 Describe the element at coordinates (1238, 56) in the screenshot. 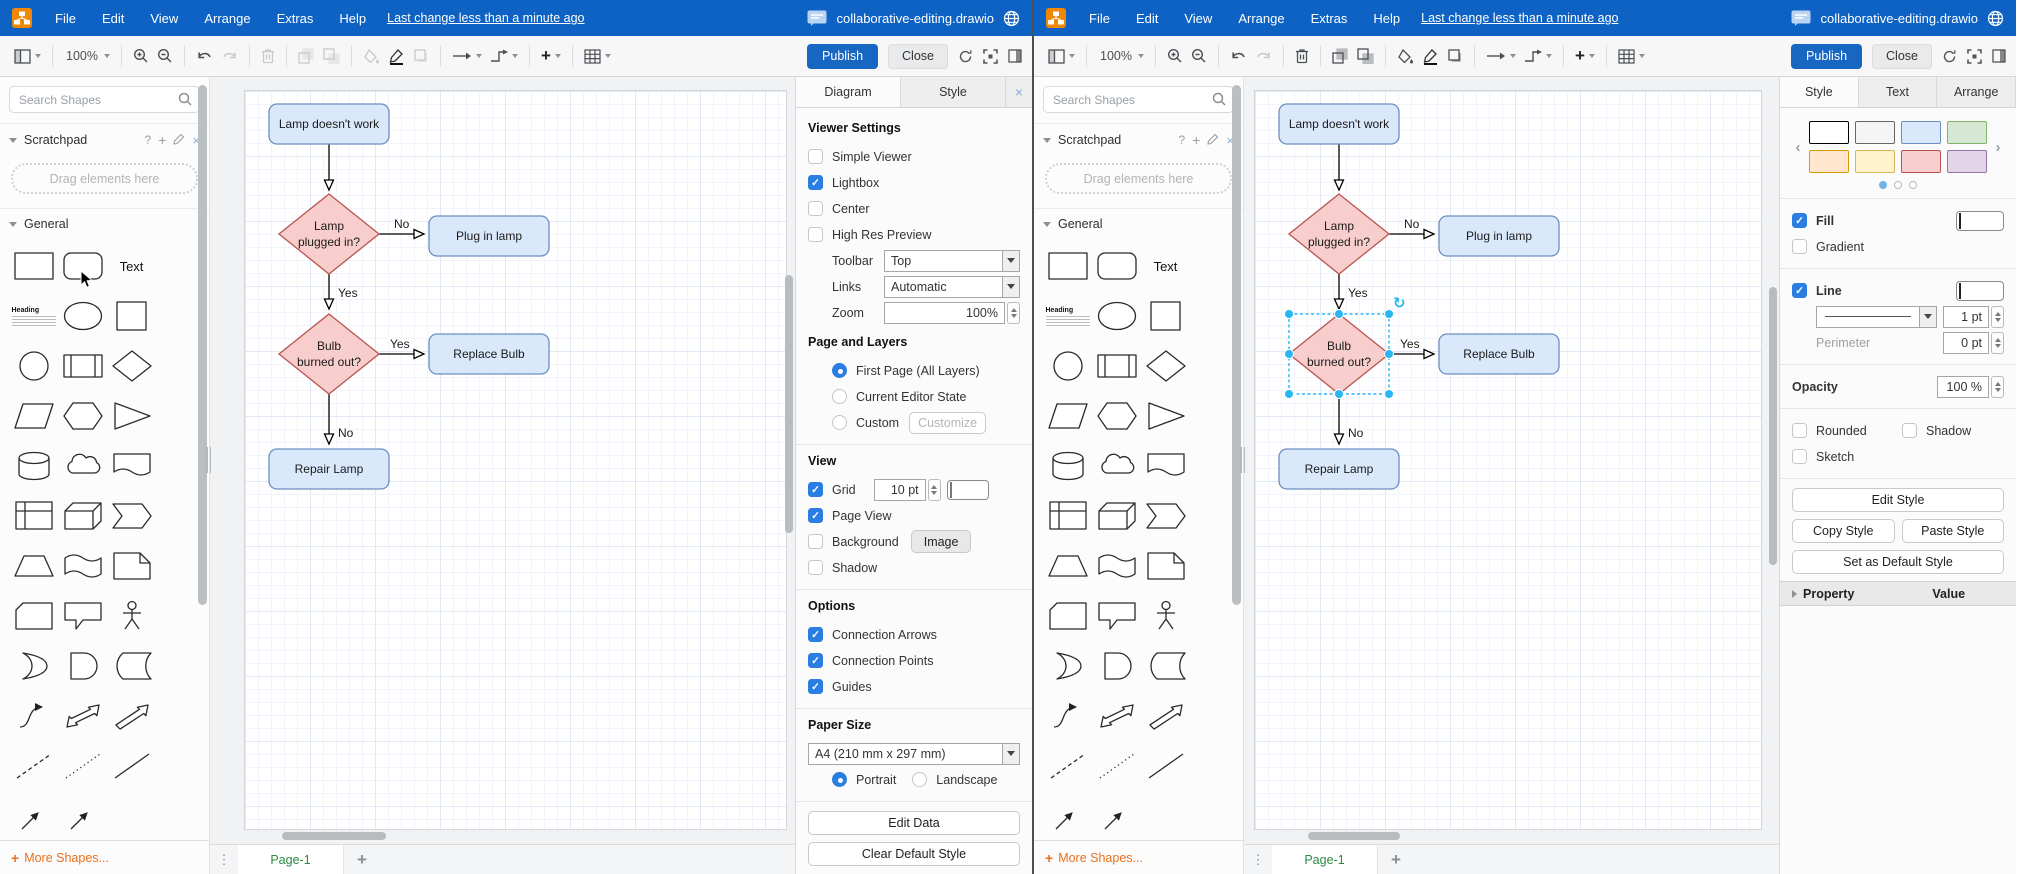

I see `undo-button` at that location.